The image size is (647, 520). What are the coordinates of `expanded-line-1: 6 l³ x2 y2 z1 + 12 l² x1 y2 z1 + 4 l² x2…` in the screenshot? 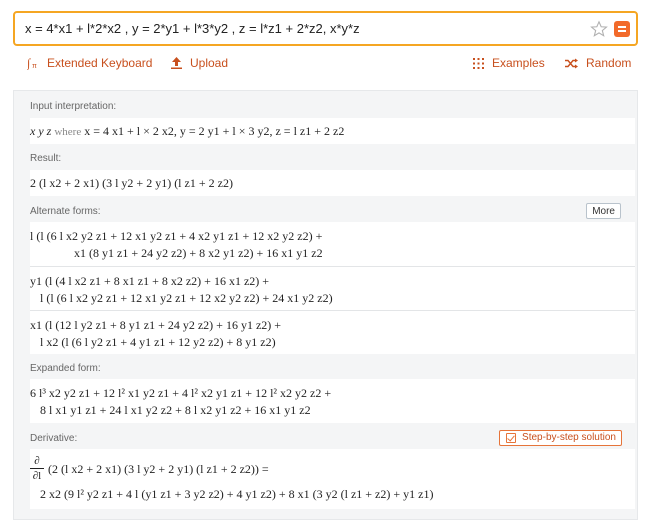 It's located at (181, 393).